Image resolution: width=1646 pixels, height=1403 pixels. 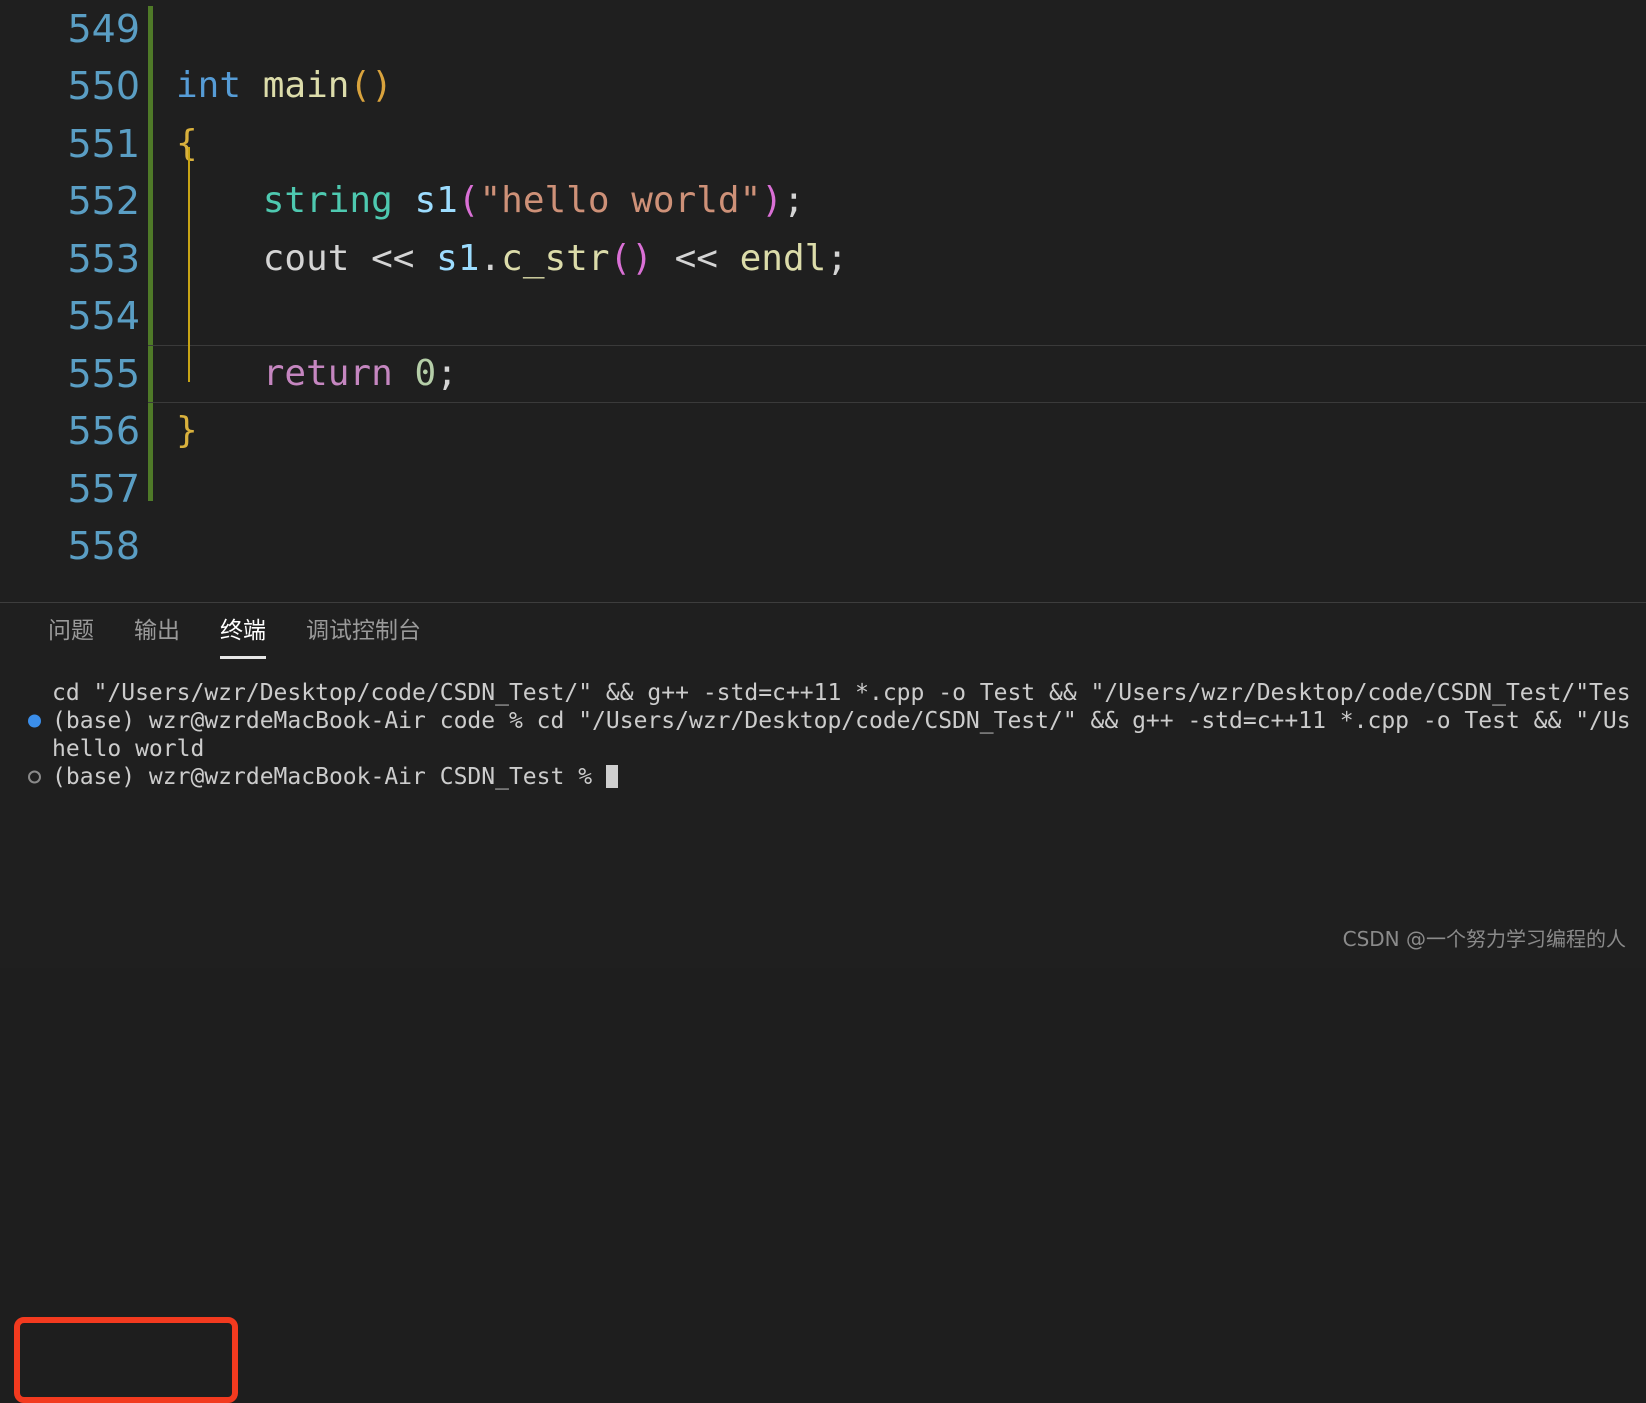 What do you see at coordinates (128, 749) in the screenshot?
I see `terminal-line-text: hello world` at bounding box center [128, 749].